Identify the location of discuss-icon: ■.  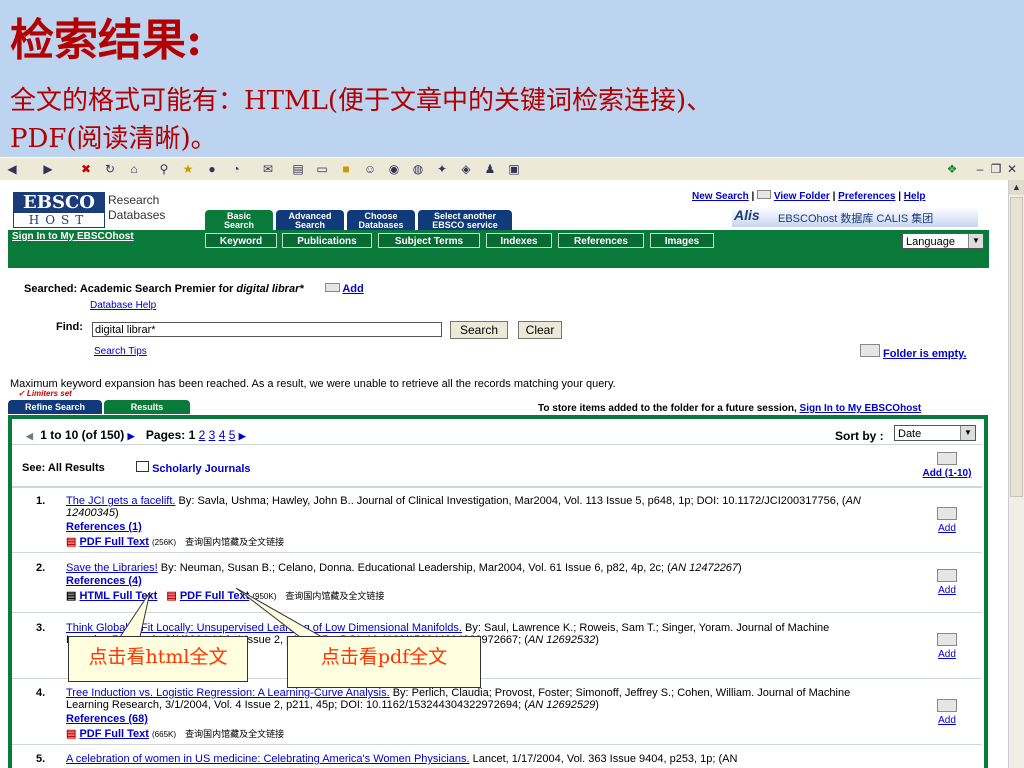
(346, 169).